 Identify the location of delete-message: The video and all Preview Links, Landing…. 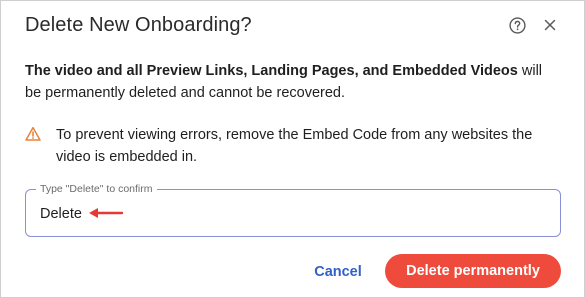
(290, 82).